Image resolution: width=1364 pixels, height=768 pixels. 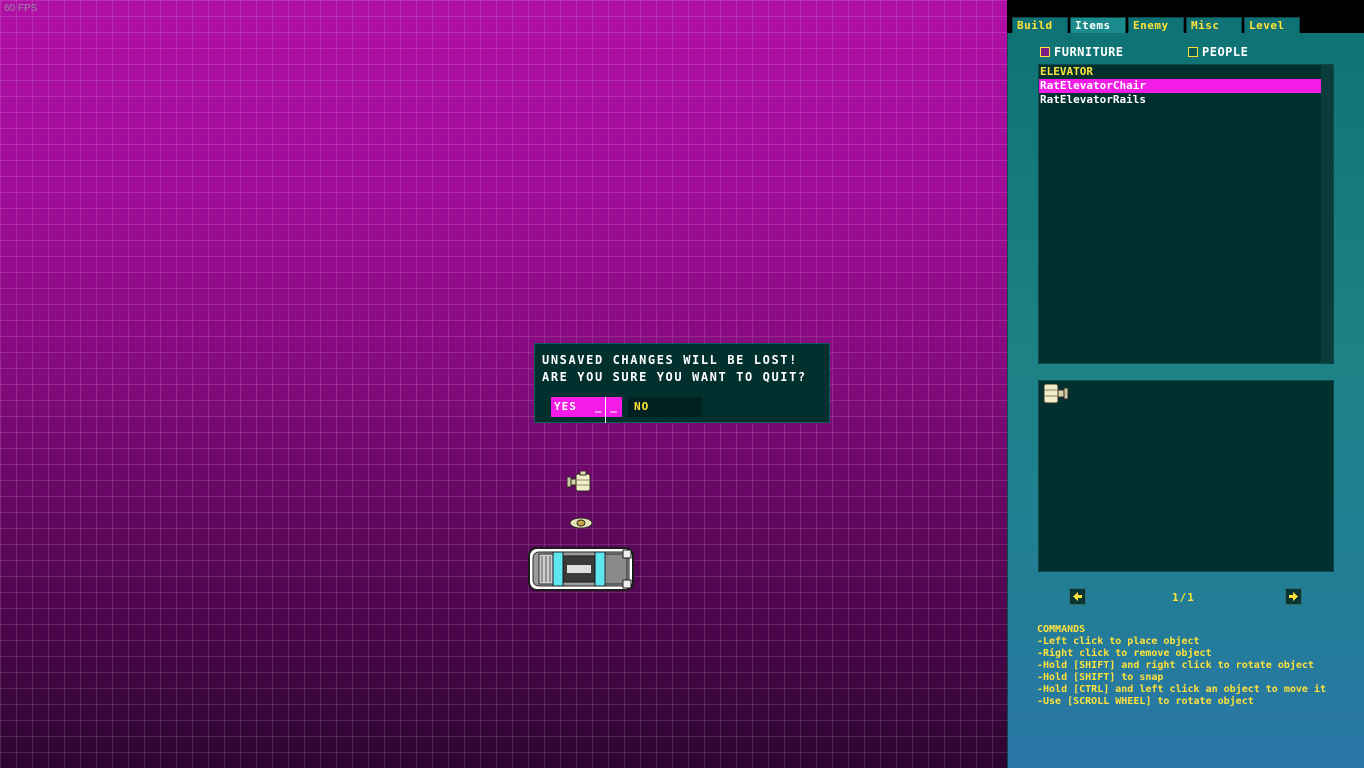 What do you see at coordinates (1327, 214) in the screenshot?
I see `list-scrollbar` at bounding box center [1327, 214].